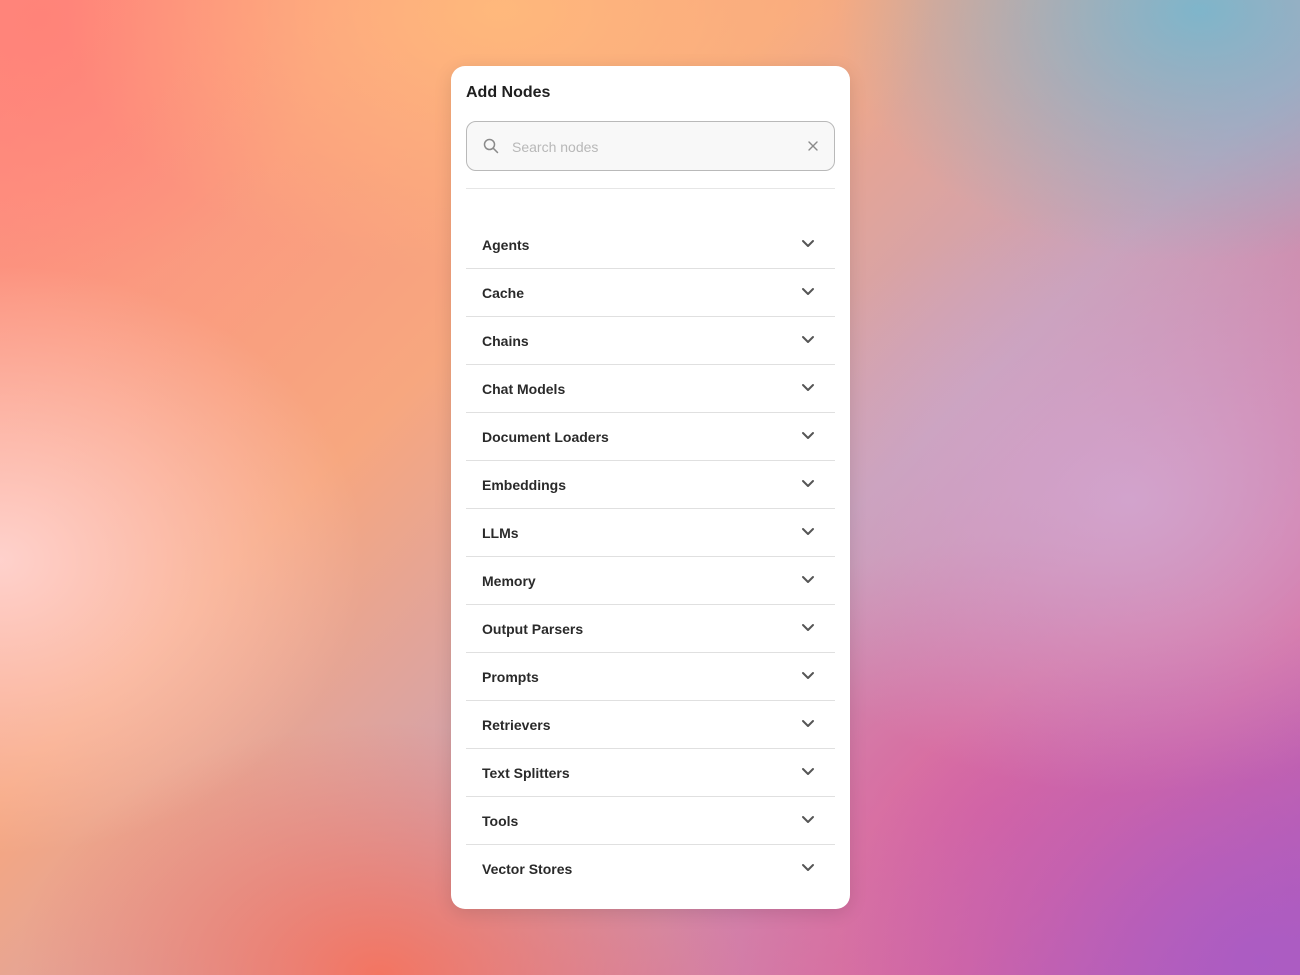 The width and height of the screenshot is (1300, 975). Describe the element at coordinates (650, 821) in the screenshot. I see `category-item-tools: Tools` at that location.